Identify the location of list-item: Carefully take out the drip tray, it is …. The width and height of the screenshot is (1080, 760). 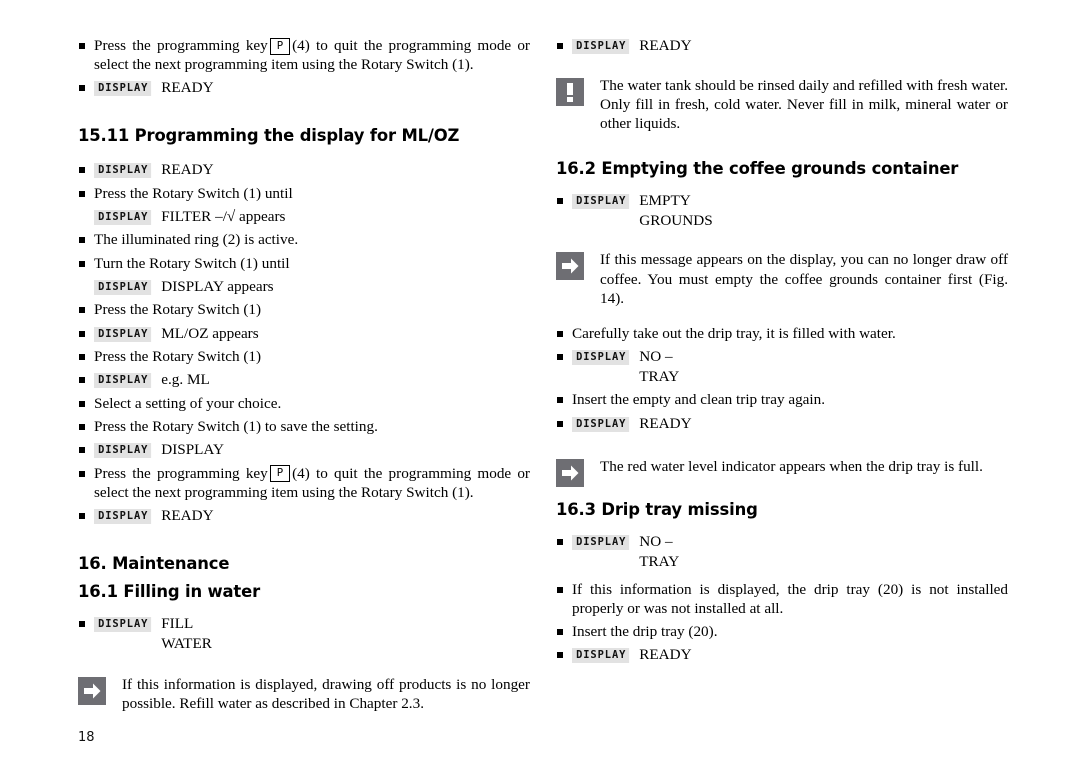
(782, 333).